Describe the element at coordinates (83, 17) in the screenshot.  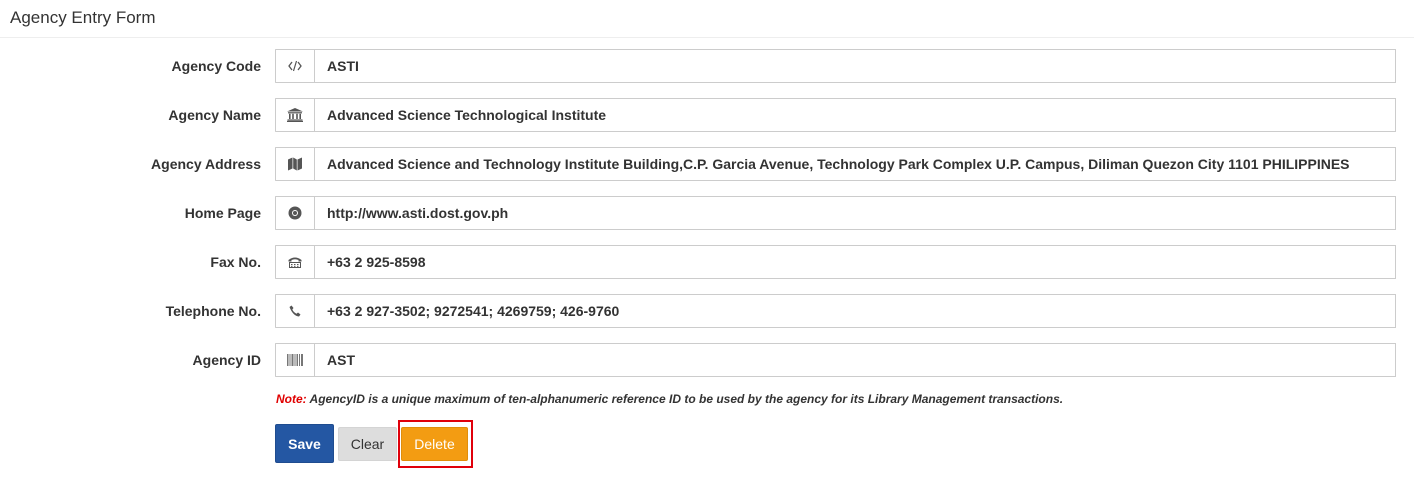
I see `page-title: Agency Entry Form` at that location.